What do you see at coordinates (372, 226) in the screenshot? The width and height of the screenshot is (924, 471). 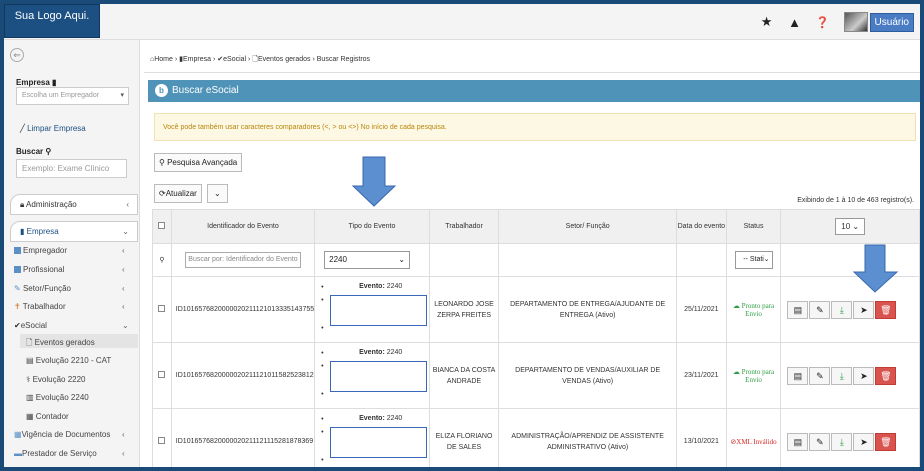 I see `col-header-tipo: Tipo do Evento` at bounding box center [372, 226].